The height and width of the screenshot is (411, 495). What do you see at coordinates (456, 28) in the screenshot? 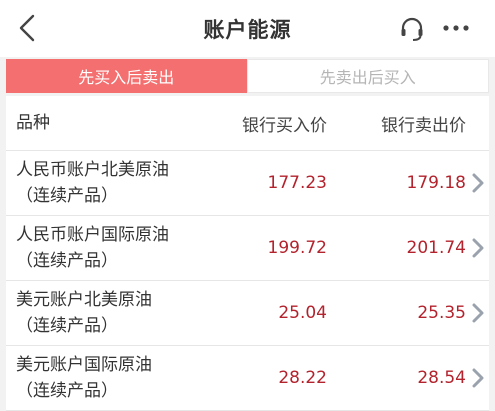
I see `more-dots-icon` at bounding box center [456, 28].